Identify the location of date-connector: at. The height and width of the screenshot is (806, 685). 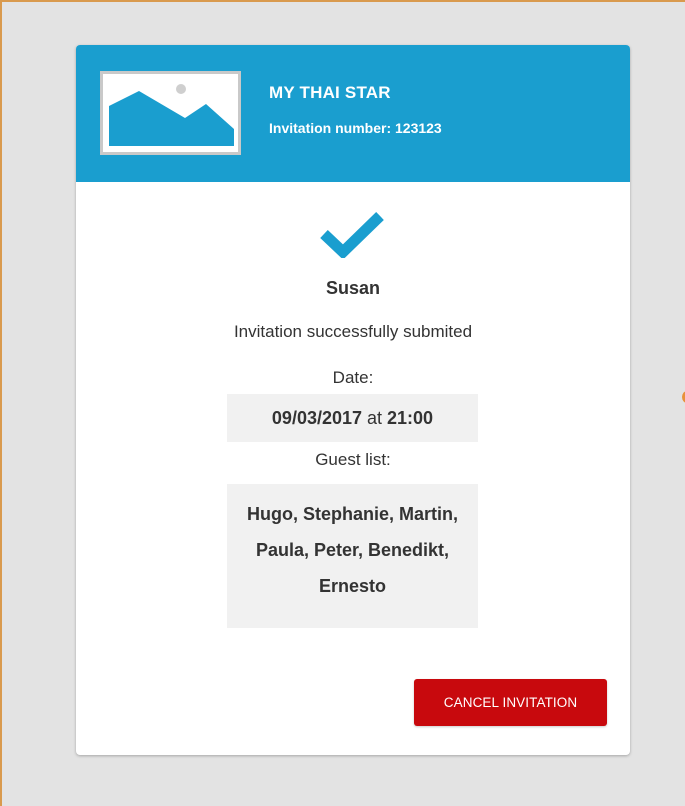
(375, 418).